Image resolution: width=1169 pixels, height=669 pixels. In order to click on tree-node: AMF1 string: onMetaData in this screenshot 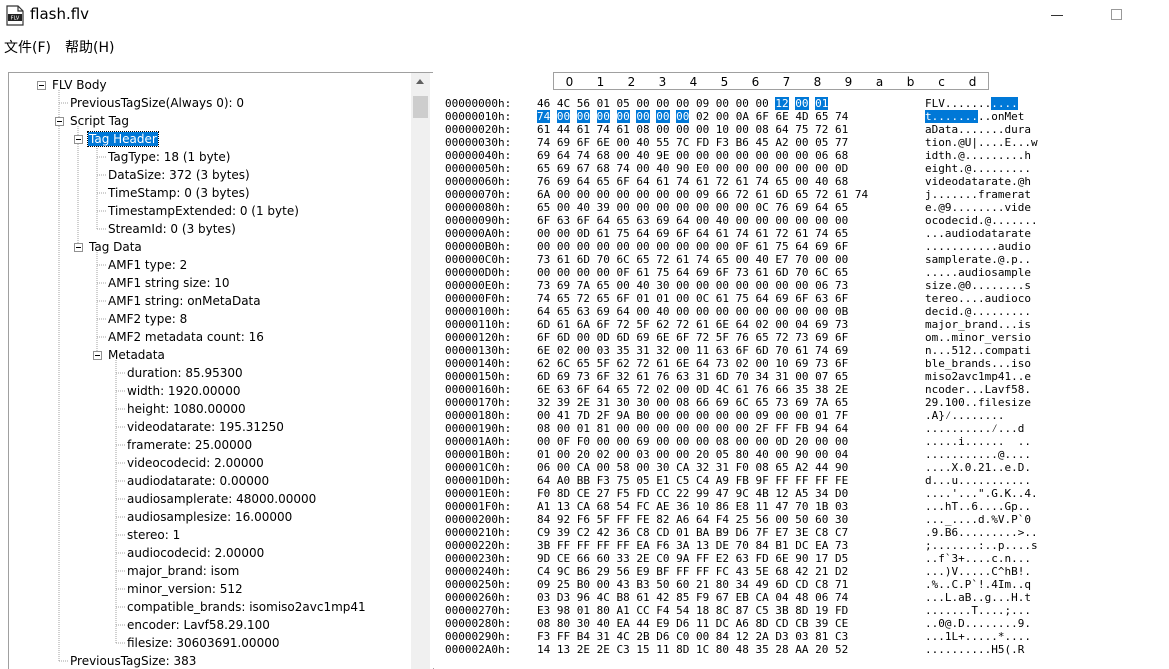, I will do `click(184, 301)`.